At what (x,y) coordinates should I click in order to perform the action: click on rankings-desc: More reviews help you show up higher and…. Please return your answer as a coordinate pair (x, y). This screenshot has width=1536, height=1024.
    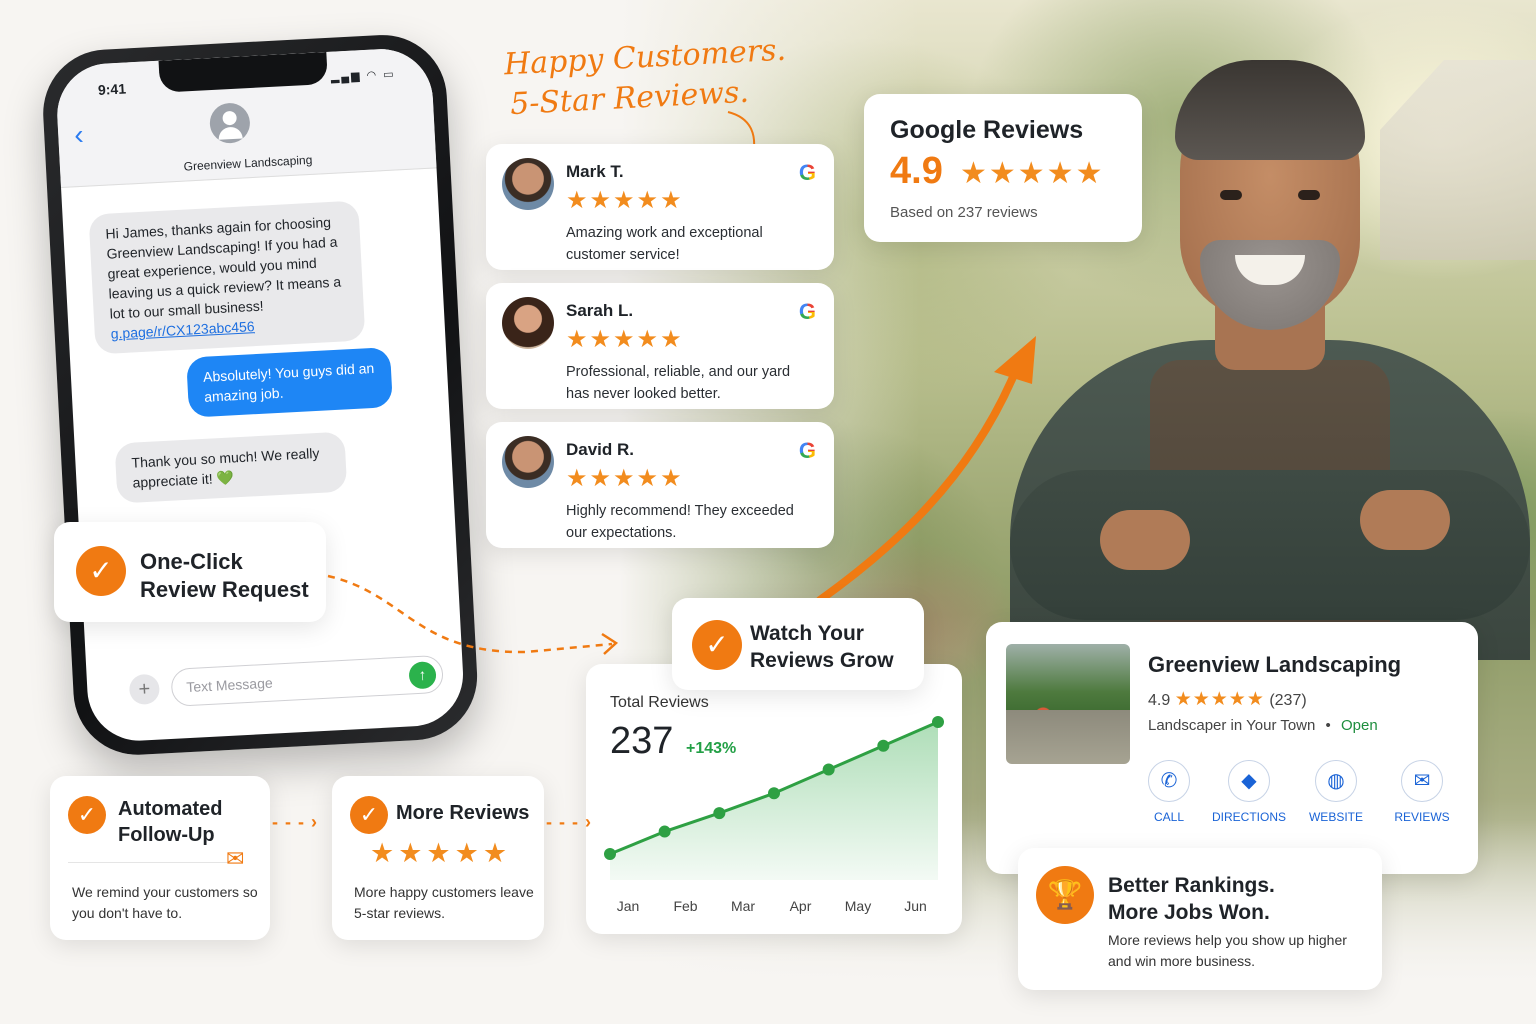
    Looking at the image, I should click on (1227, 950).